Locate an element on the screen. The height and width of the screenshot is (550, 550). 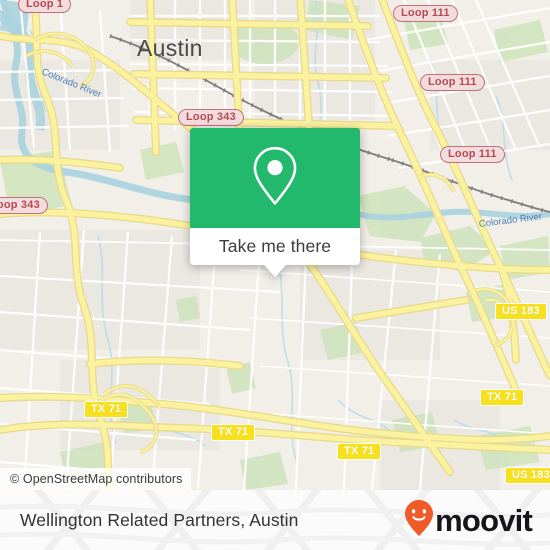
attribution-text: © OpenStreetMap contributors is located at coordinates (96, 479).